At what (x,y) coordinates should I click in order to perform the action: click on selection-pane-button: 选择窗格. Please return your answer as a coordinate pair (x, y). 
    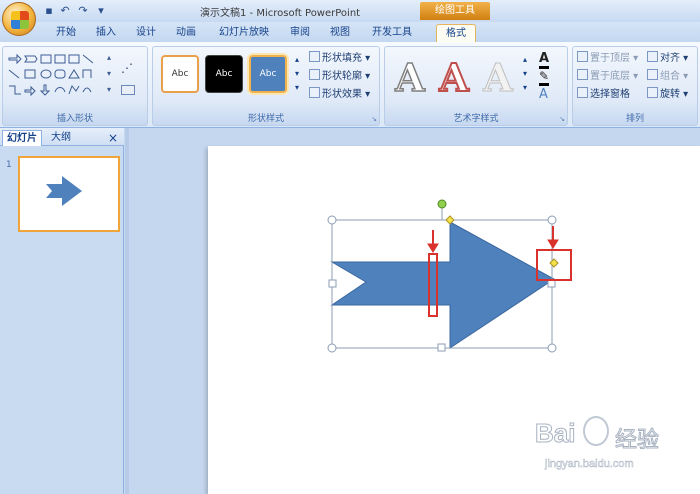
    Looking at the image, I should click on (603, 95).